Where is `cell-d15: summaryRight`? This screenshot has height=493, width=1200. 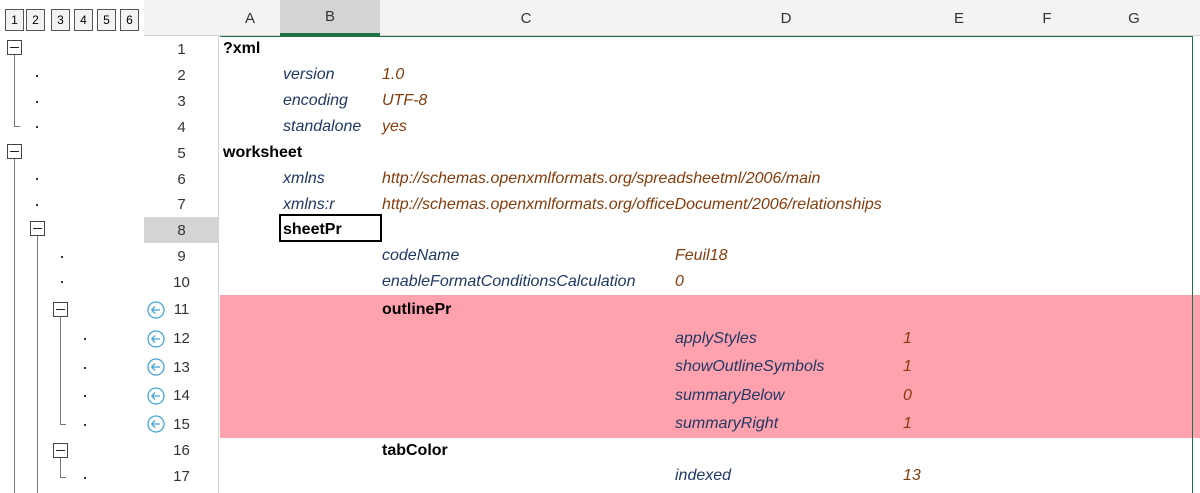
cell-d15: summaryRight is located at coordinates (726, 424).